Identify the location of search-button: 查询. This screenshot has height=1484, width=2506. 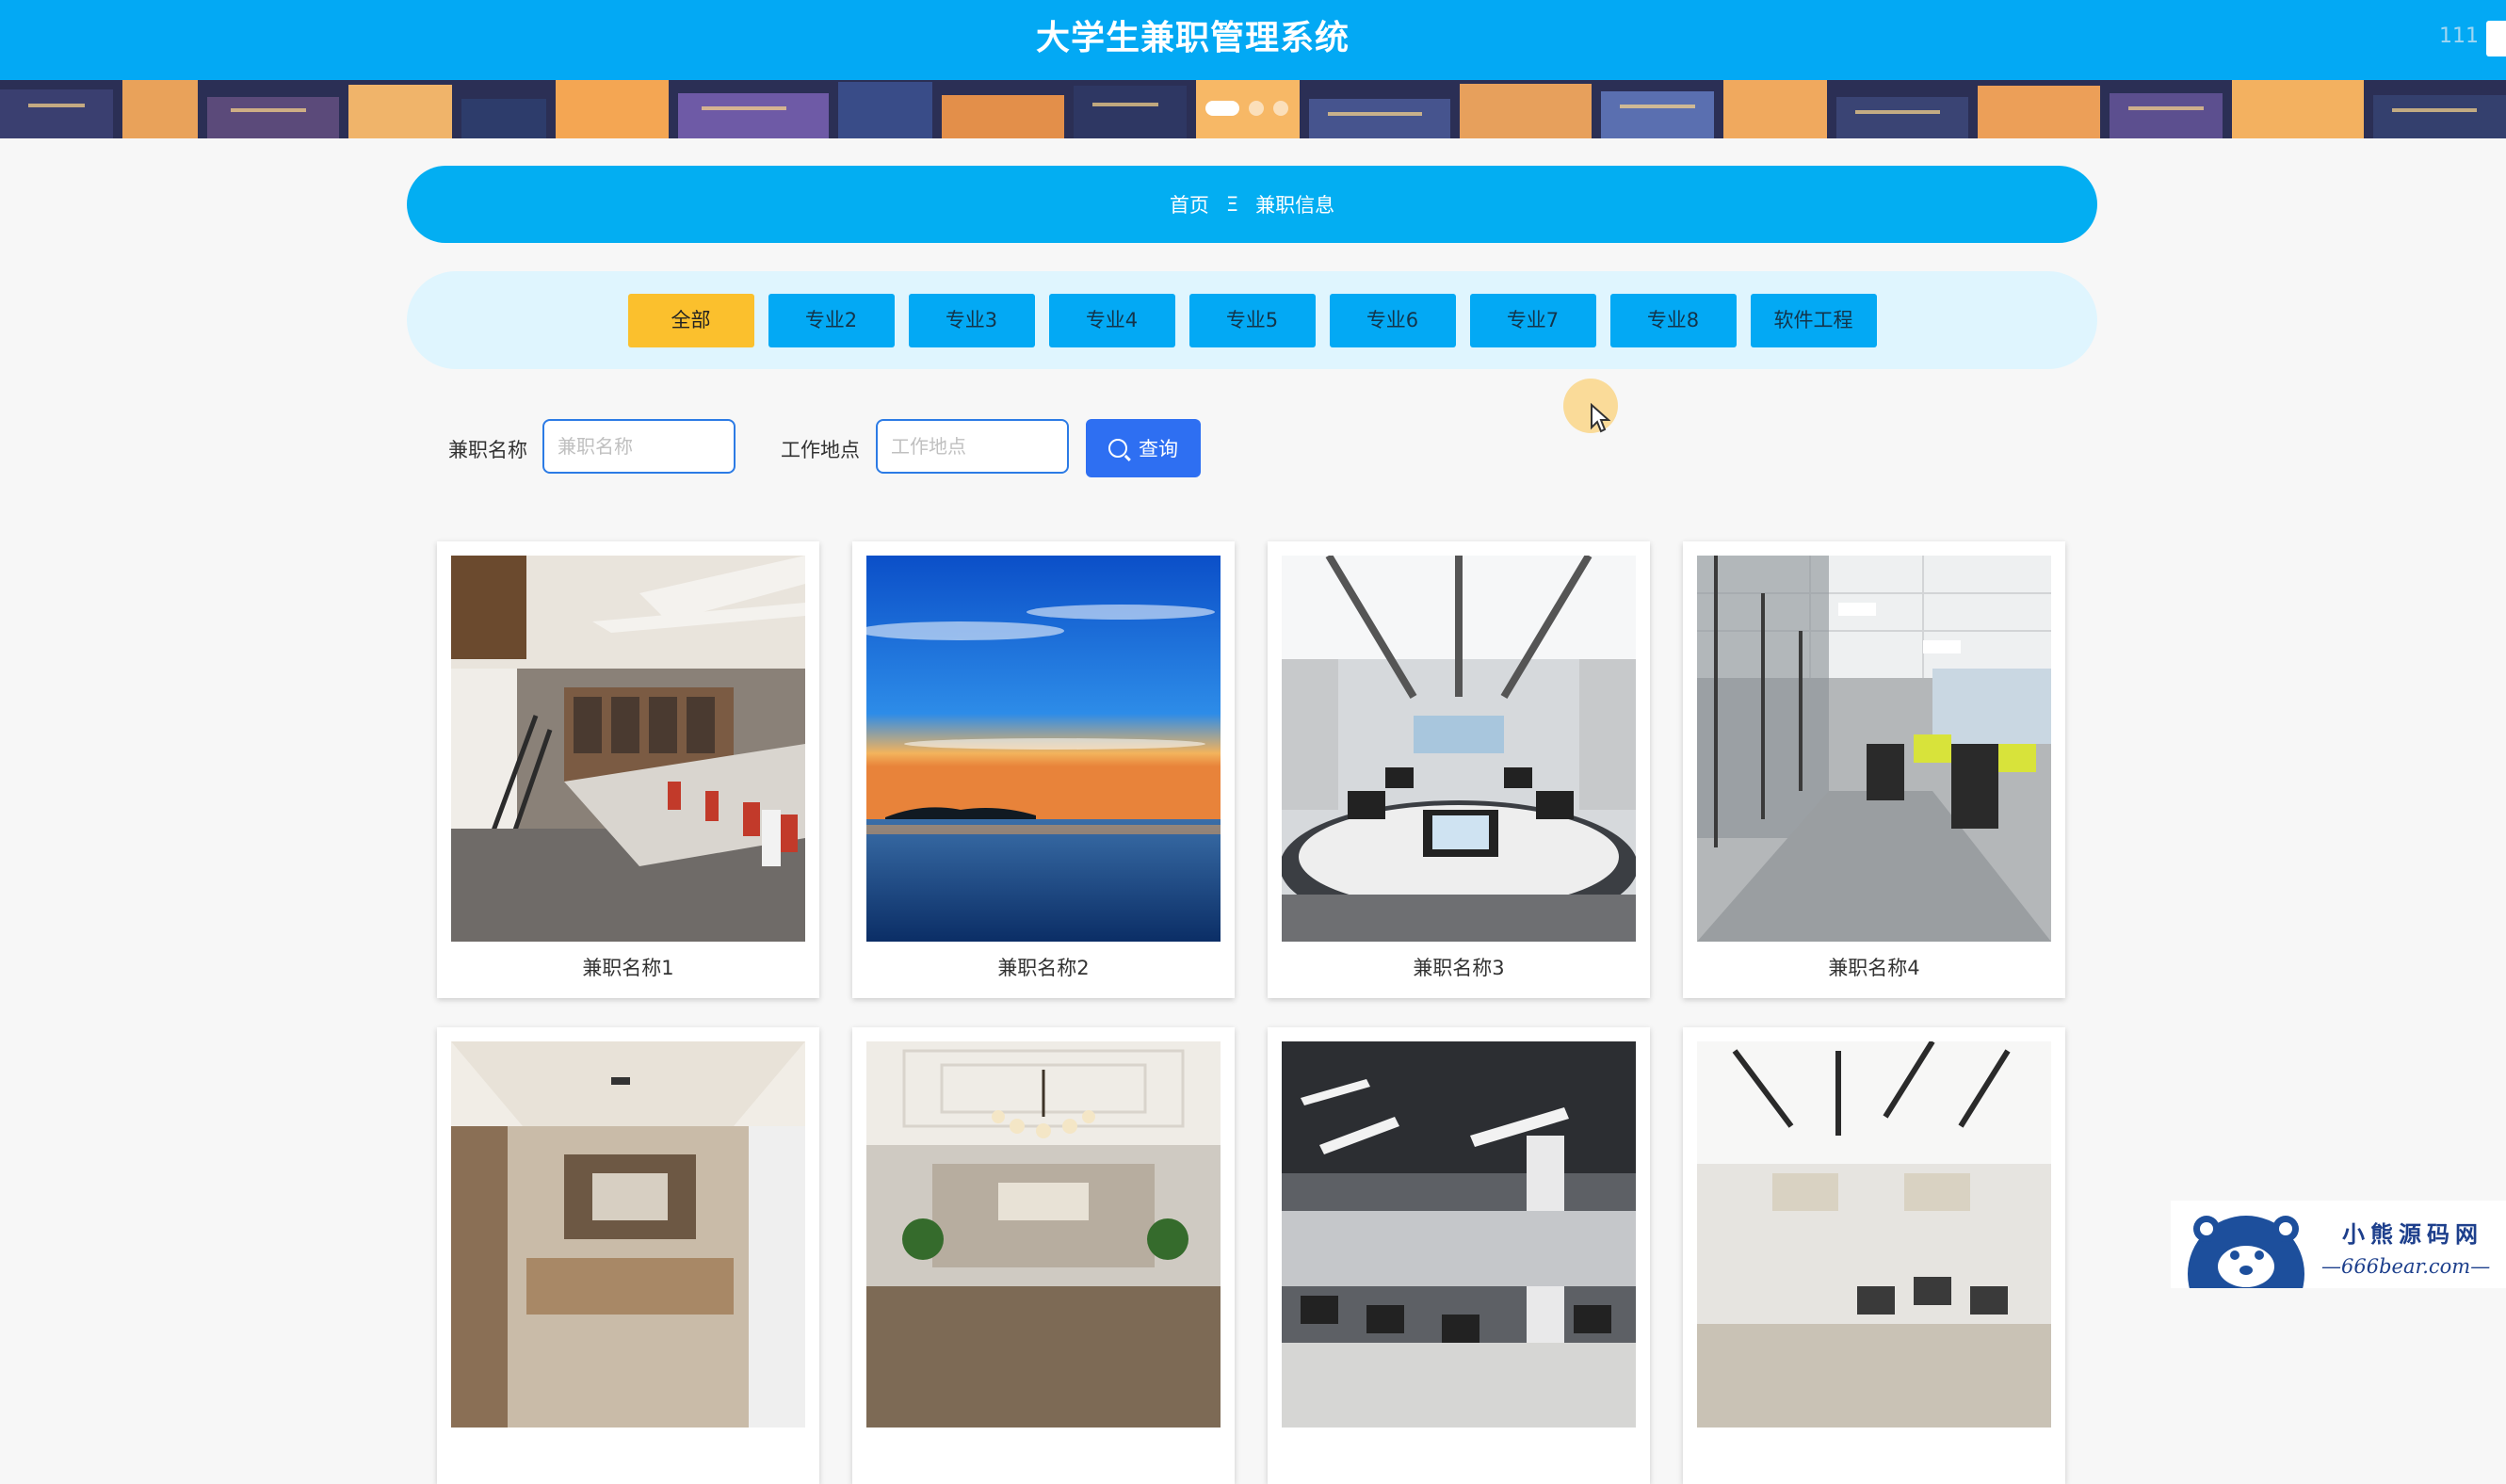
(1144, 448).